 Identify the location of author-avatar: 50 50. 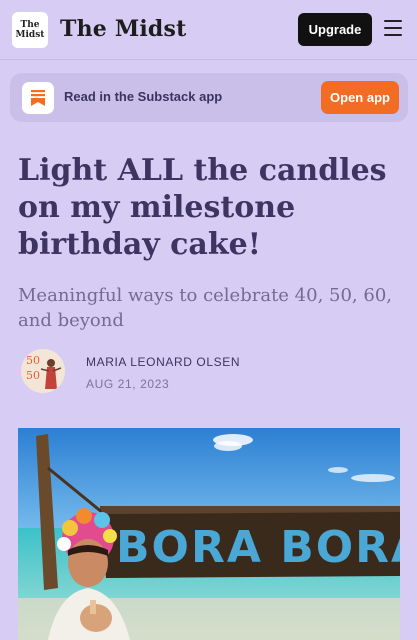
(43, 371).